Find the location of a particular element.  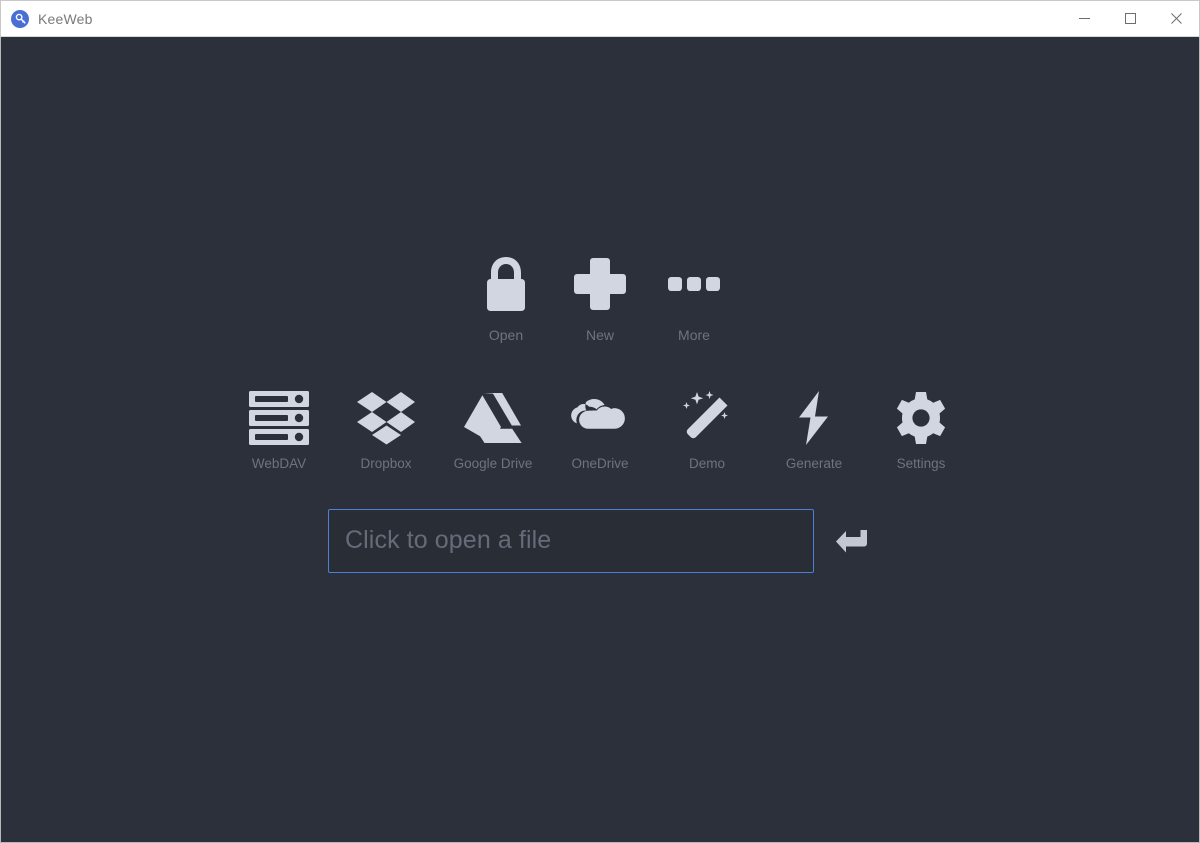

primary-action-row: Open New More is located at coordinates (600, 297).